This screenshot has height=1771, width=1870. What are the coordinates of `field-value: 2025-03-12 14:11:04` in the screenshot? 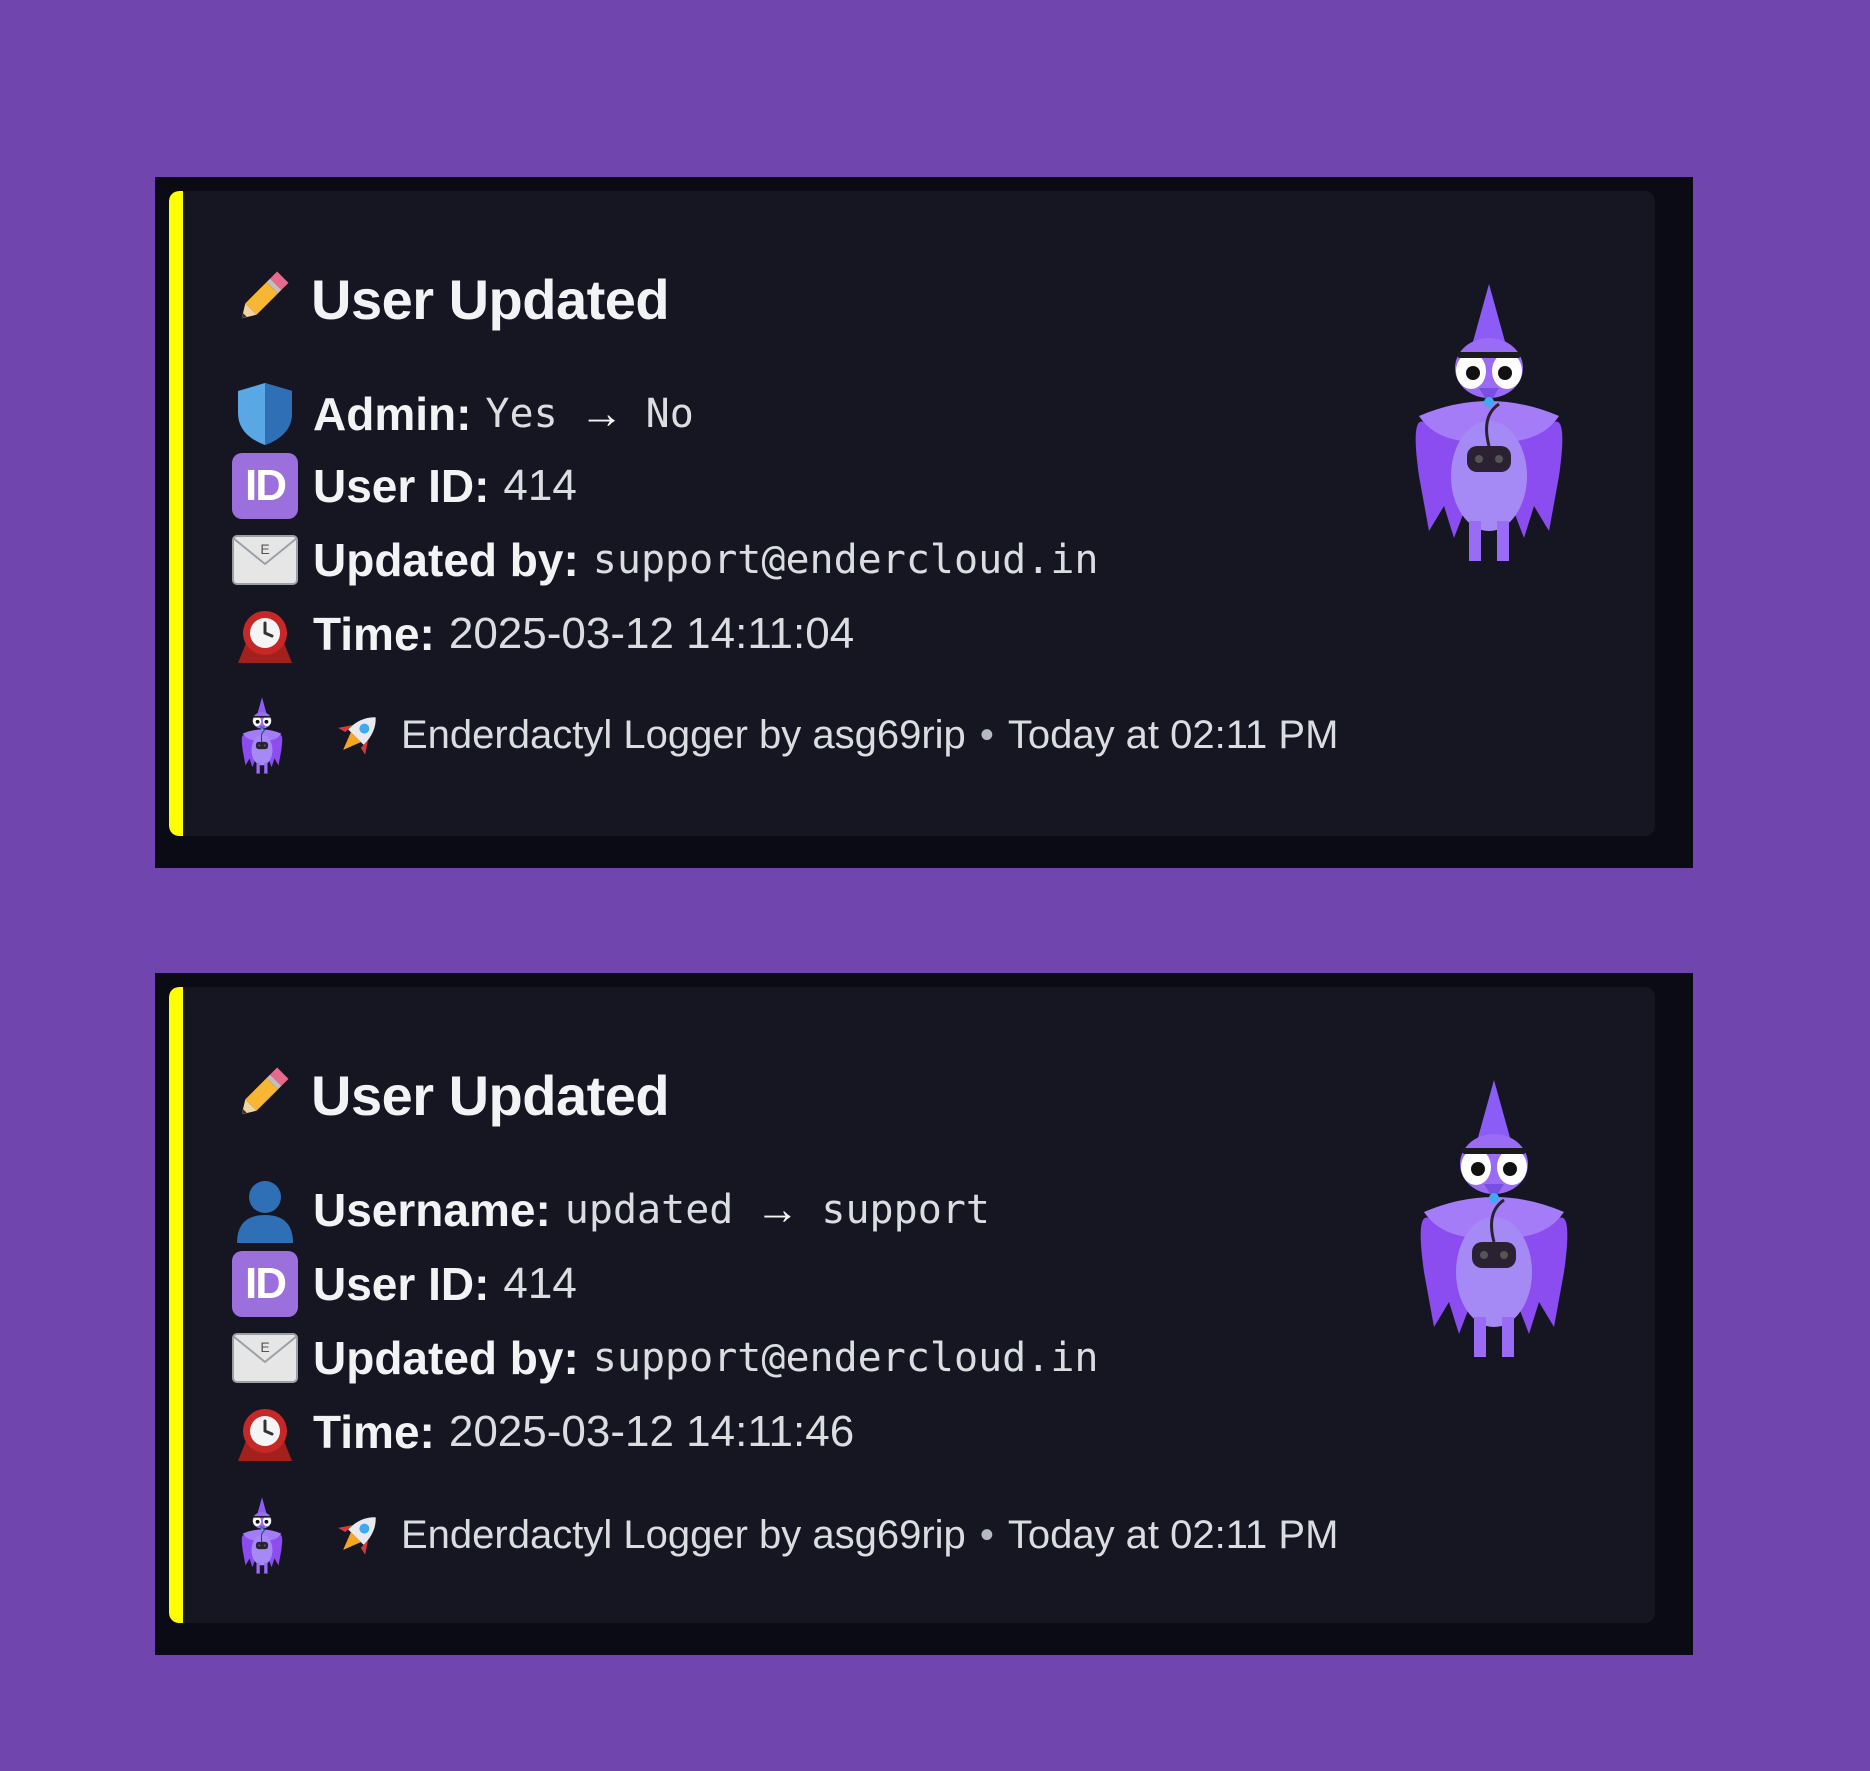 It's located at (651, 633).